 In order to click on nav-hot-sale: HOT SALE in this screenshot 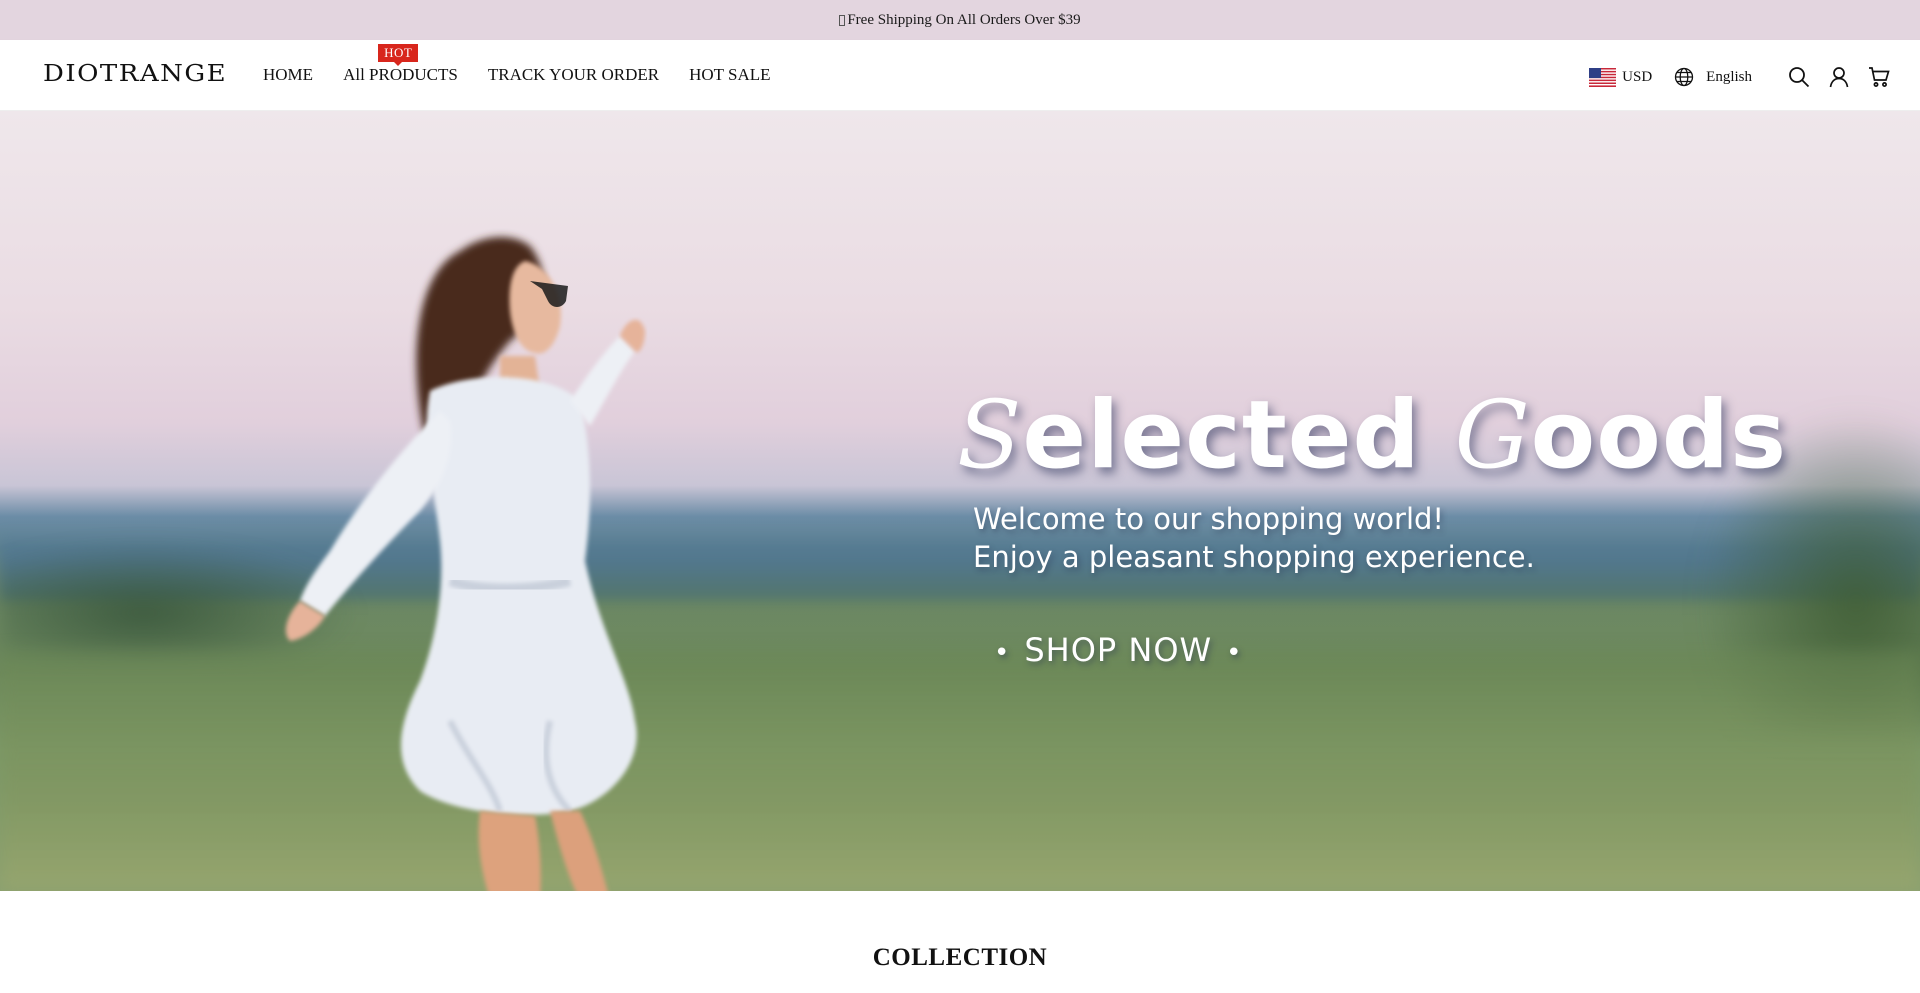, I will do `click(729, 75)`.